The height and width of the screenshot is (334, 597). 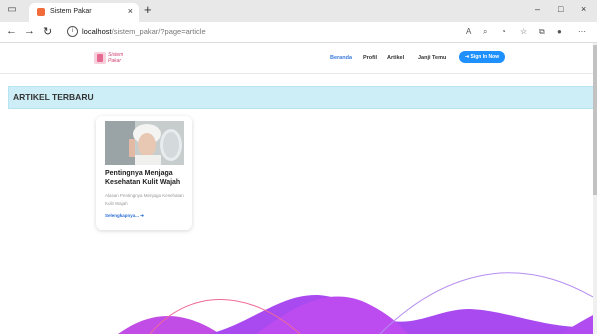 I want to click on site-info-icon: i, so click(x=72, y=31).